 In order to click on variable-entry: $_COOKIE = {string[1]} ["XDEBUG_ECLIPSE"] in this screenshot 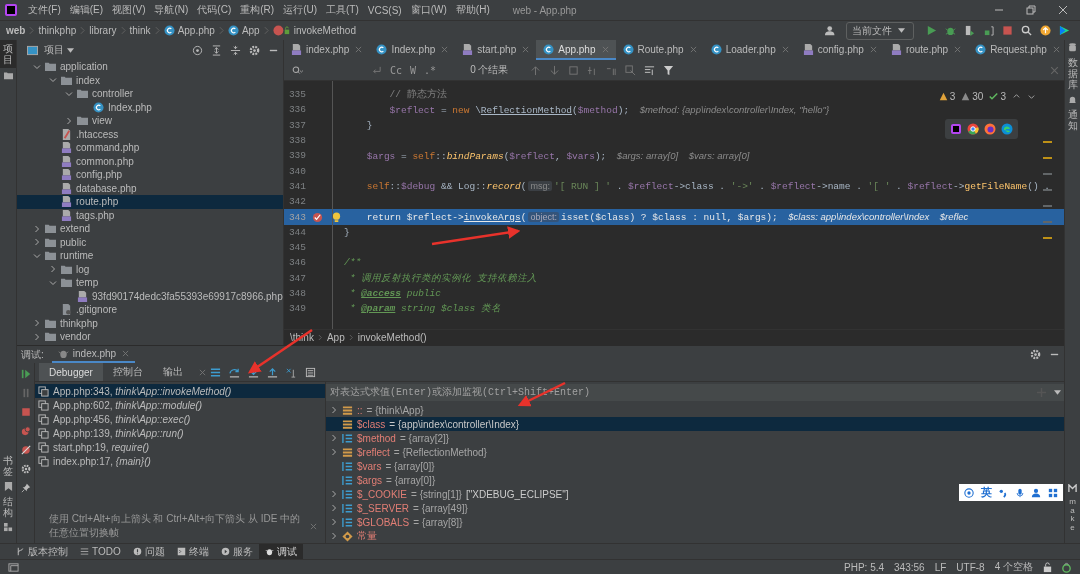, I will do `click(463, 494)`.